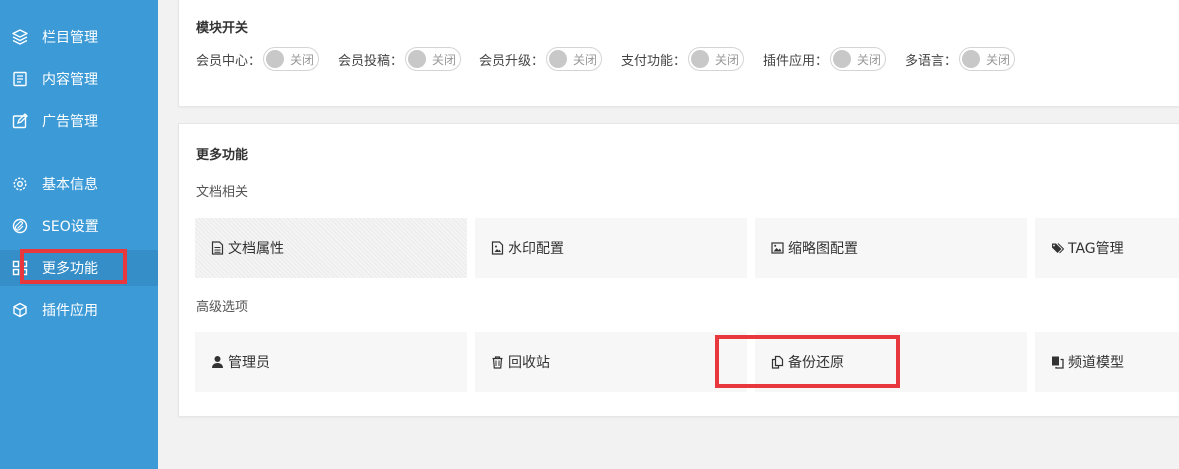 The width and height of the screenshot is (1179, 469). I want to click on switch-label: 会员投稿：, so click(371, 61).